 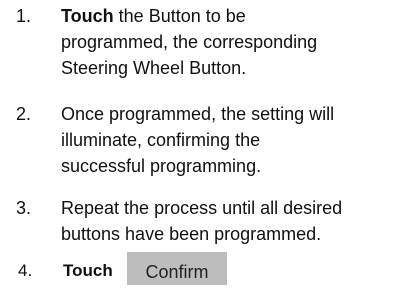 I want to click on confirm-button: Confirm, so click(x=177, y=268).